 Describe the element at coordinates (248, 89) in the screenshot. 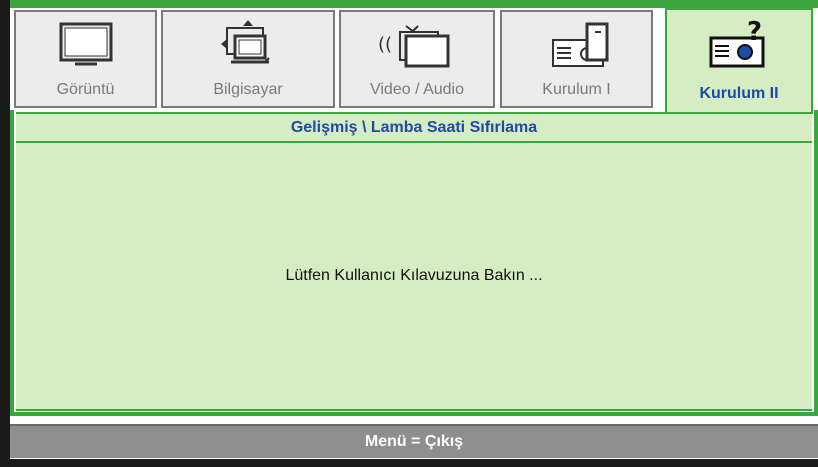

I see `tab-label: Bilgisayar` at that location.